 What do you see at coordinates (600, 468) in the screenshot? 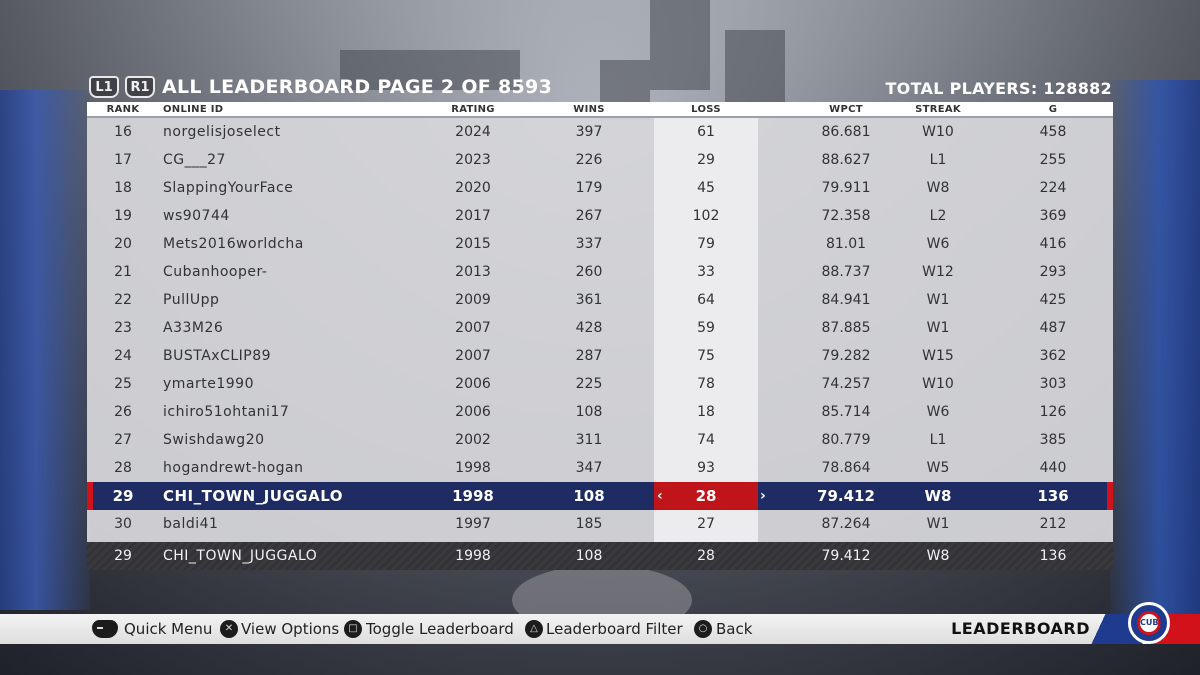
I see `table-row: 28 hogandrewt-hogan 1998 347 93 78.864 W5 440` at bounding box center [600, 468].